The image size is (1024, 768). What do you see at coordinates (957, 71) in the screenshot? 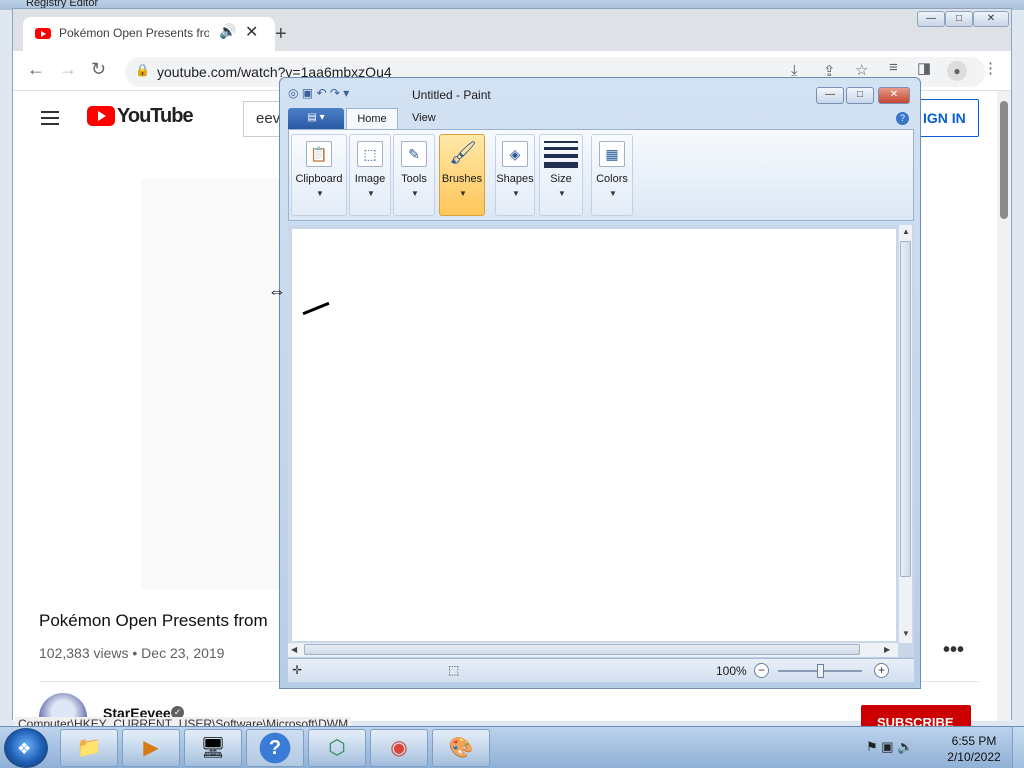
I see `profile-avatar-icon: ●` at bounding box center [957, 71].